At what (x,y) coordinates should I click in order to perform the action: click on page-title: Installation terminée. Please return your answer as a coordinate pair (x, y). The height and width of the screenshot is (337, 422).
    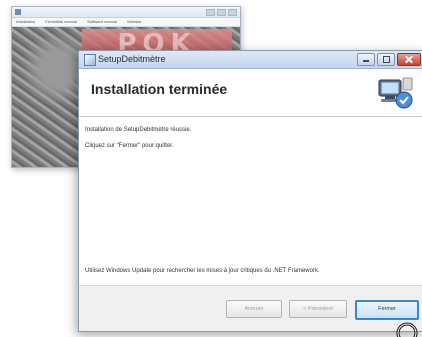
    Looking at the image, I should click on (159, 89).